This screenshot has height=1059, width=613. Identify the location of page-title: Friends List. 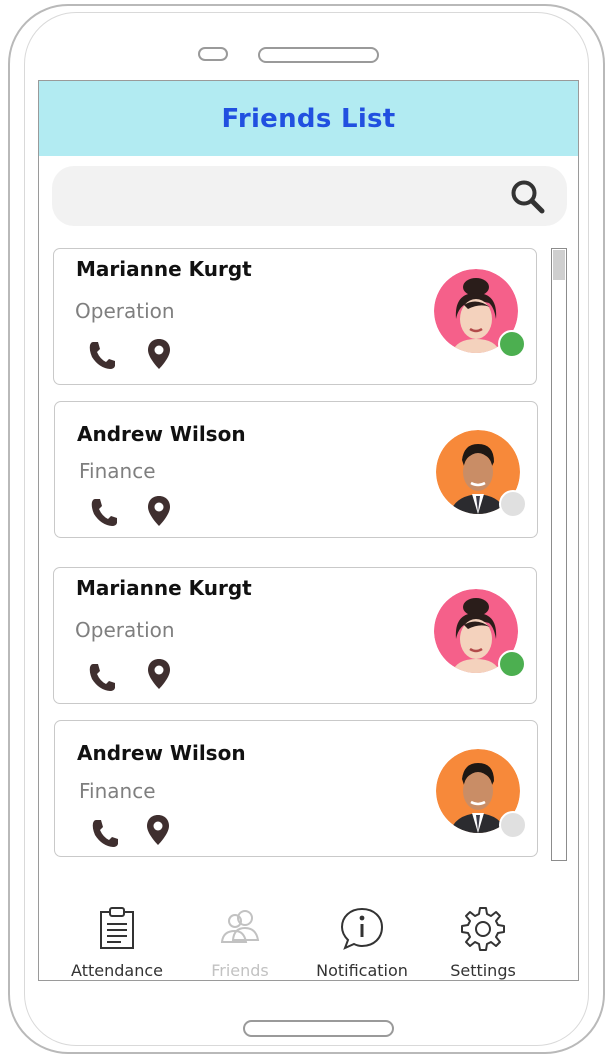
(308, 118).